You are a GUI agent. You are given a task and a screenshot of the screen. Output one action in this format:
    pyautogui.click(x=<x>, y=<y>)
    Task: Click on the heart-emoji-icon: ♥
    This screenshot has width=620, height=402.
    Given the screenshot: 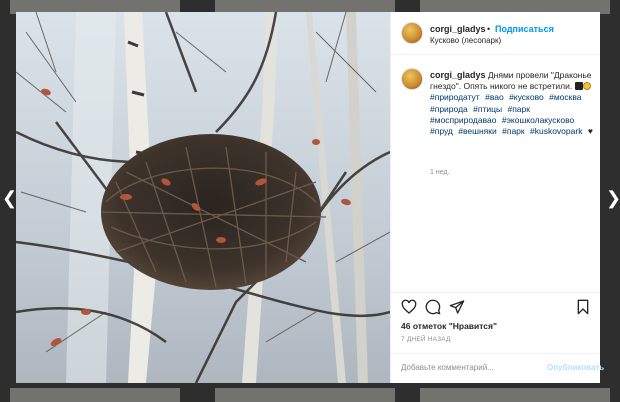 What is the action you would take?
    pyautogui.click(x=590, y=131)
    